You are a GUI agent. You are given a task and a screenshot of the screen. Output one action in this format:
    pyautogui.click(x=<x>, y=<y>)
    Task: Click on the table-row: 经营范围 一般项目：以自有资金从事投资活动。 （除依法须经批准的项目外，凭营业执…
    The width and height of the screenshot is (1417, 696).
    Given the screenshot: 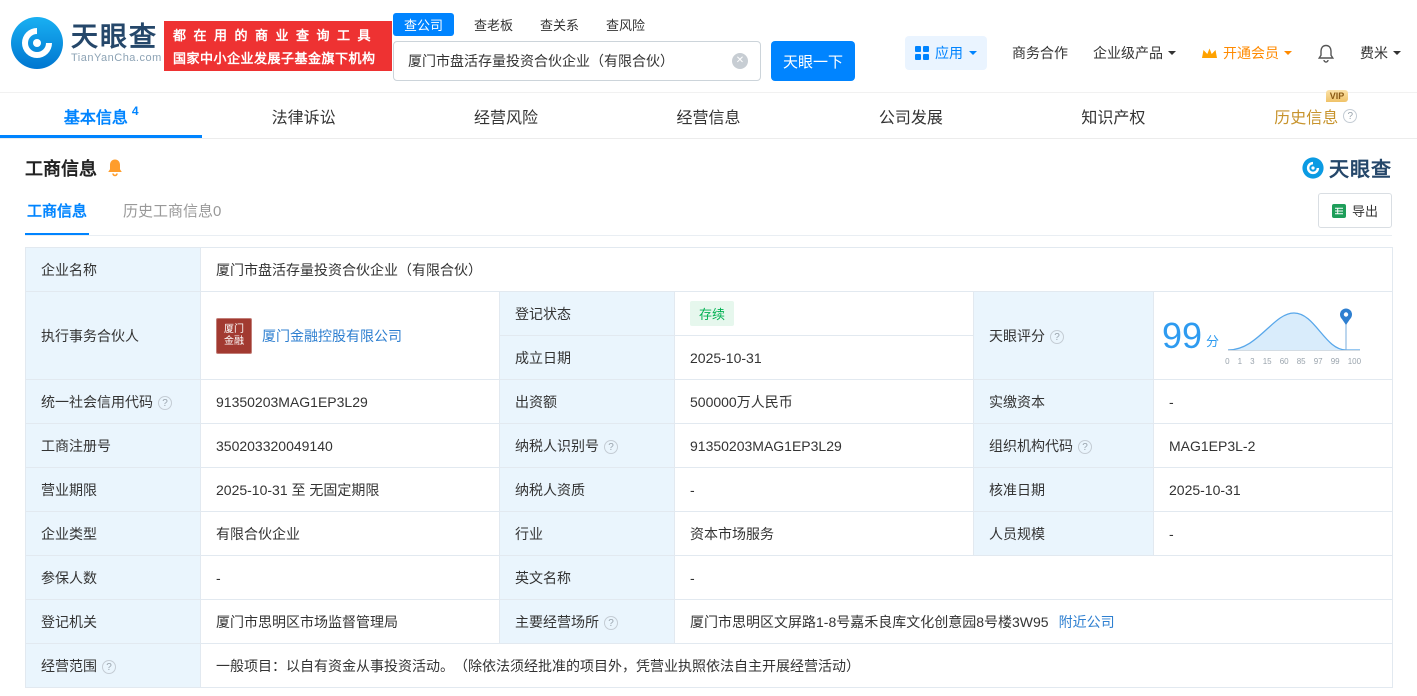 What is the action you would take?
    pyautogui.click(x=709, y=665)
    